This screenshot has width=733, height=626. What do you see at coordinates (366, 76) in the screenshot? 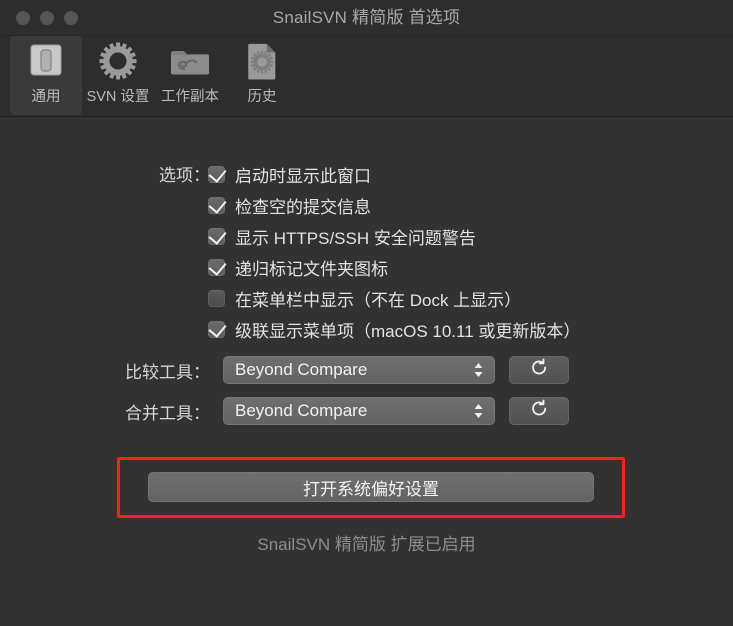
I see `preferences-toolbar: 通用 SVN 设置 工作副本 历史` at bounding box center [366, 76].